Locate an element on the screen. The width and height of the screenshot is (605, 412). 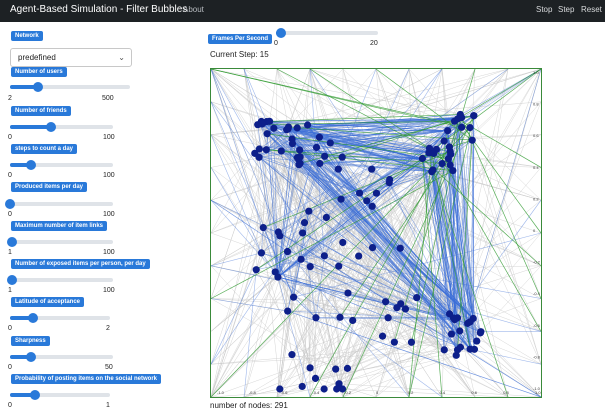
fps-slider is located at coordinates (327, 33).